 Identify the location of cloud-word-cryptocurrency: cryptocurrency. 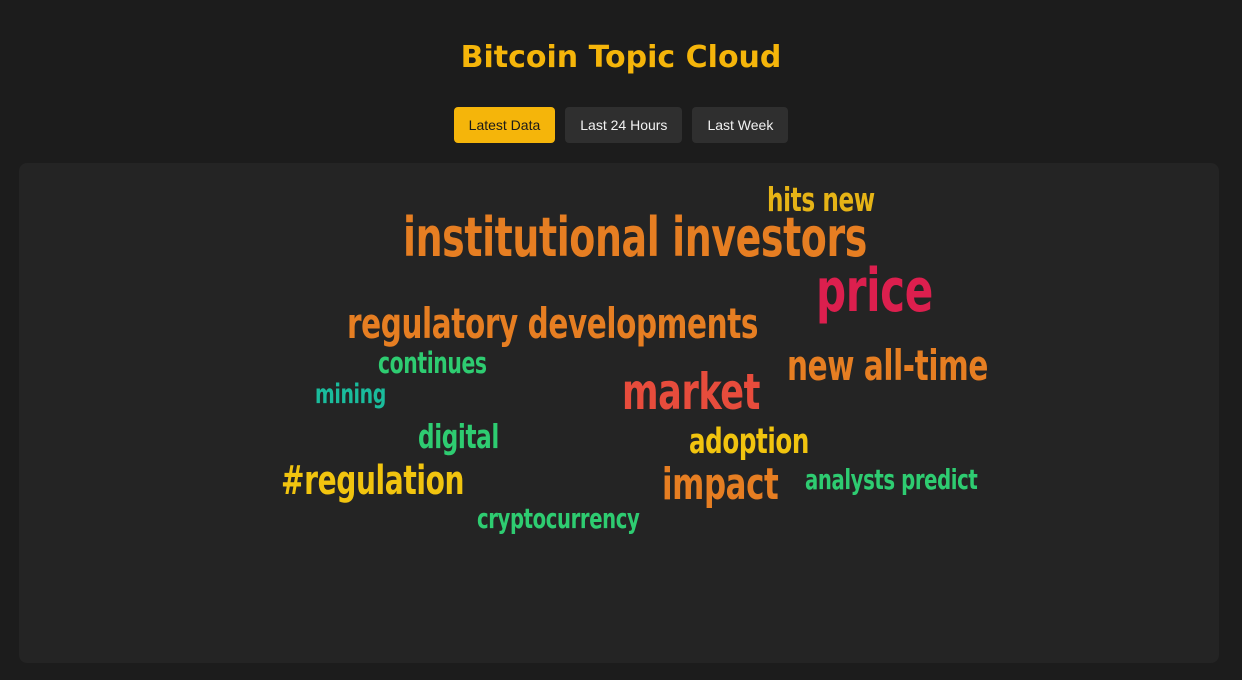
(558, 518).